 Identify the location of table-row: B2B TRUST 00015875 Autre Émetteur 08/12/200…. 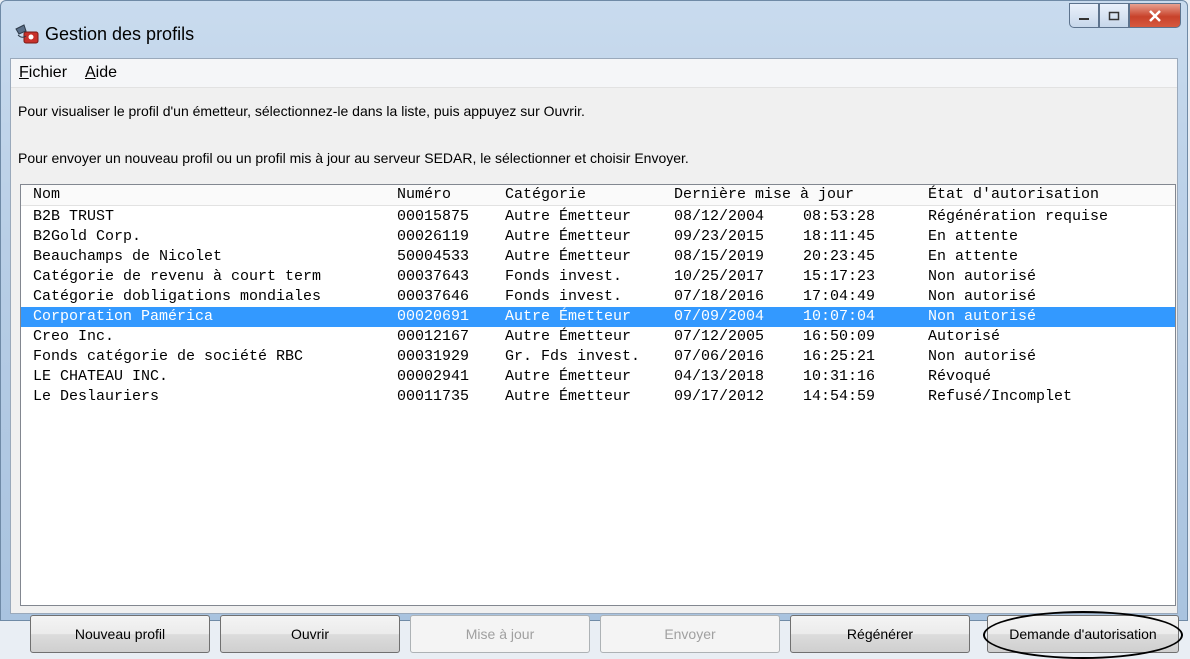
(598, 217).